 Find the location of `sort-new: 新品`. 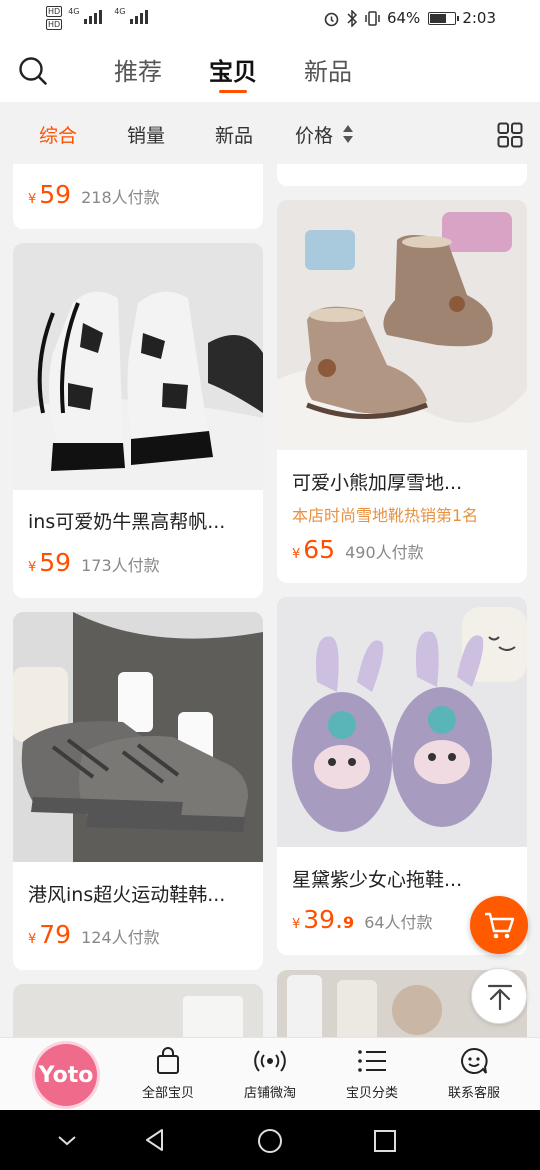

sort-new: 新品 is located at coordinates (234, 134).